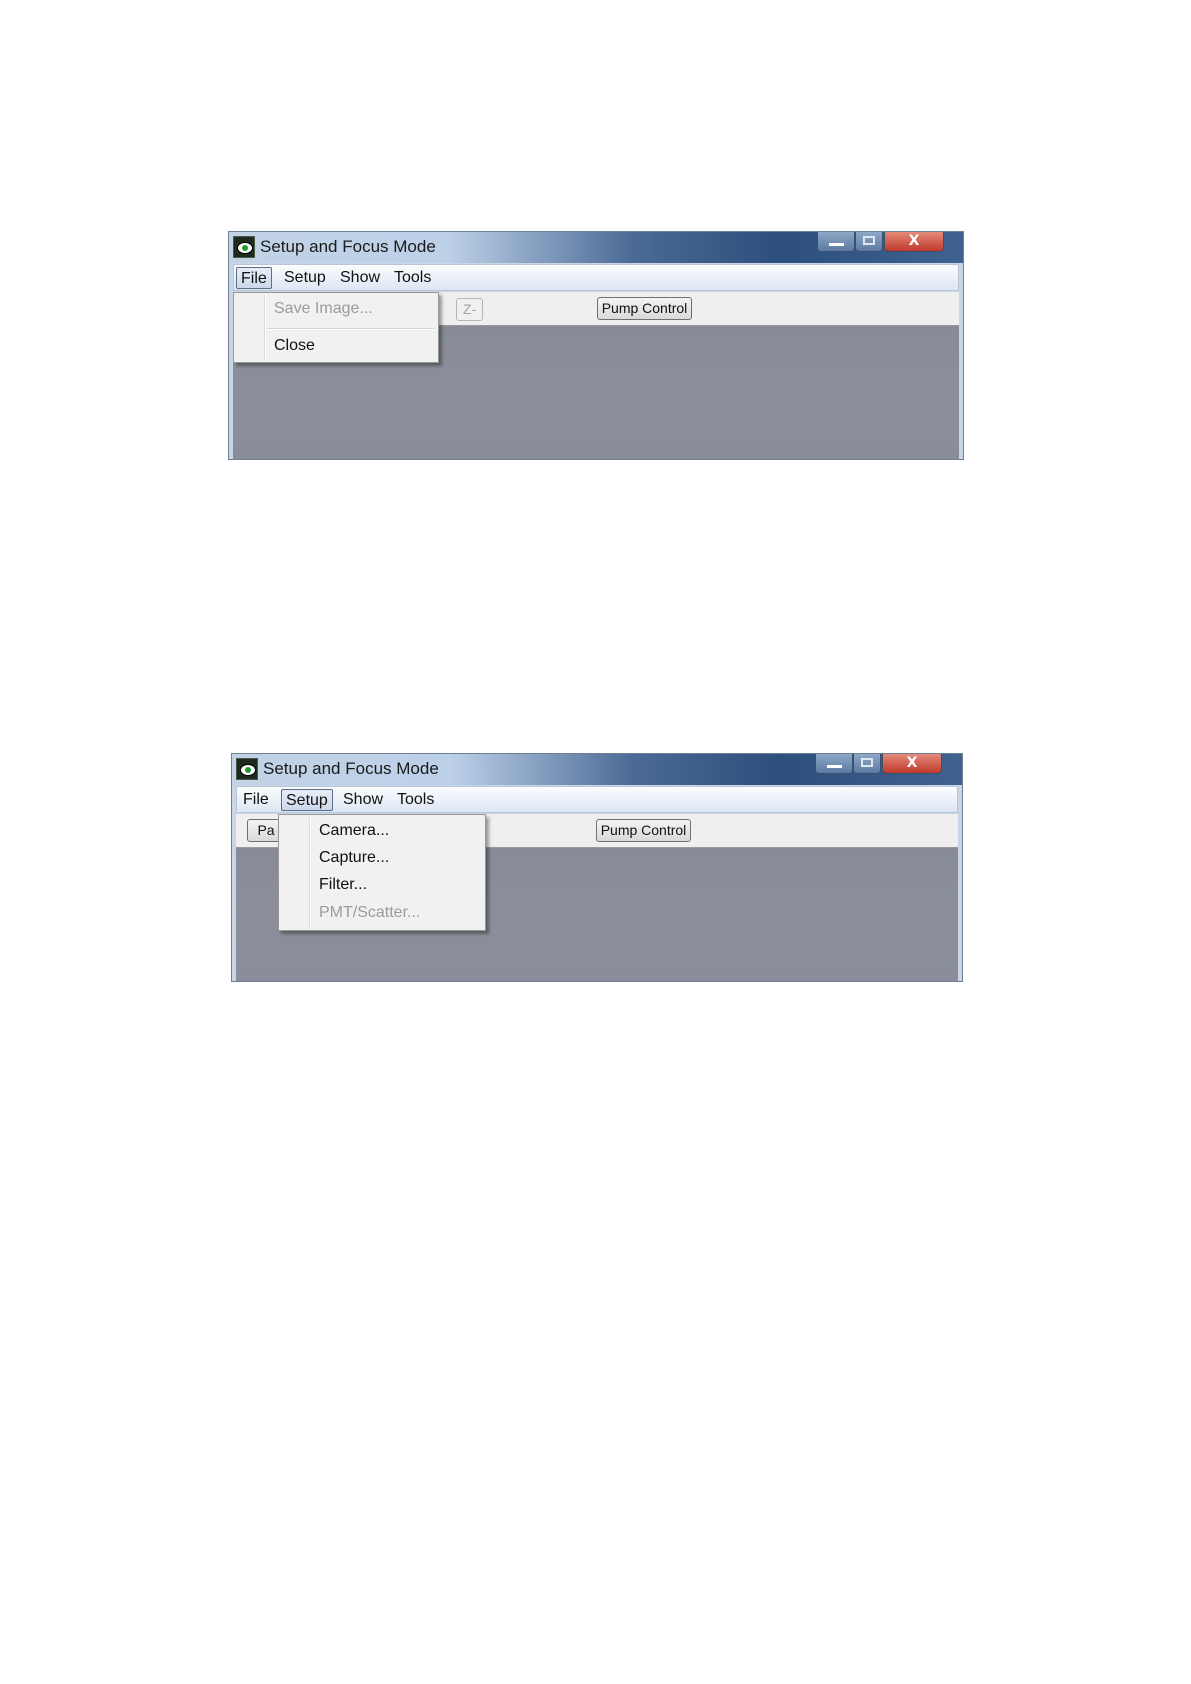 This screenshot has height=1684, width=1191. I want to click on menu-item-close: Close, so click(336, 346).